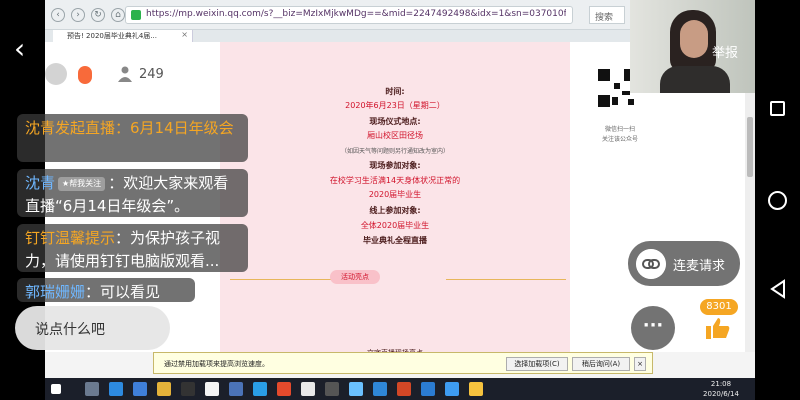 This screenshot has width=800, height=400. I want to click on browser-forward-icon: ›, so click(78, 15).